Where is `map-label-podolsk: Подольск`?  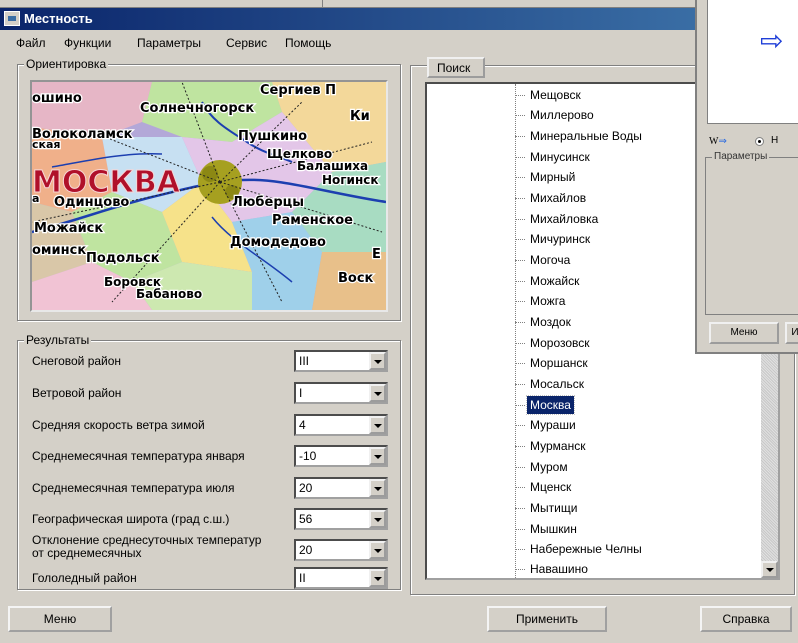 map-label-podolsk: Подольск is located at coordinates (123, 258).